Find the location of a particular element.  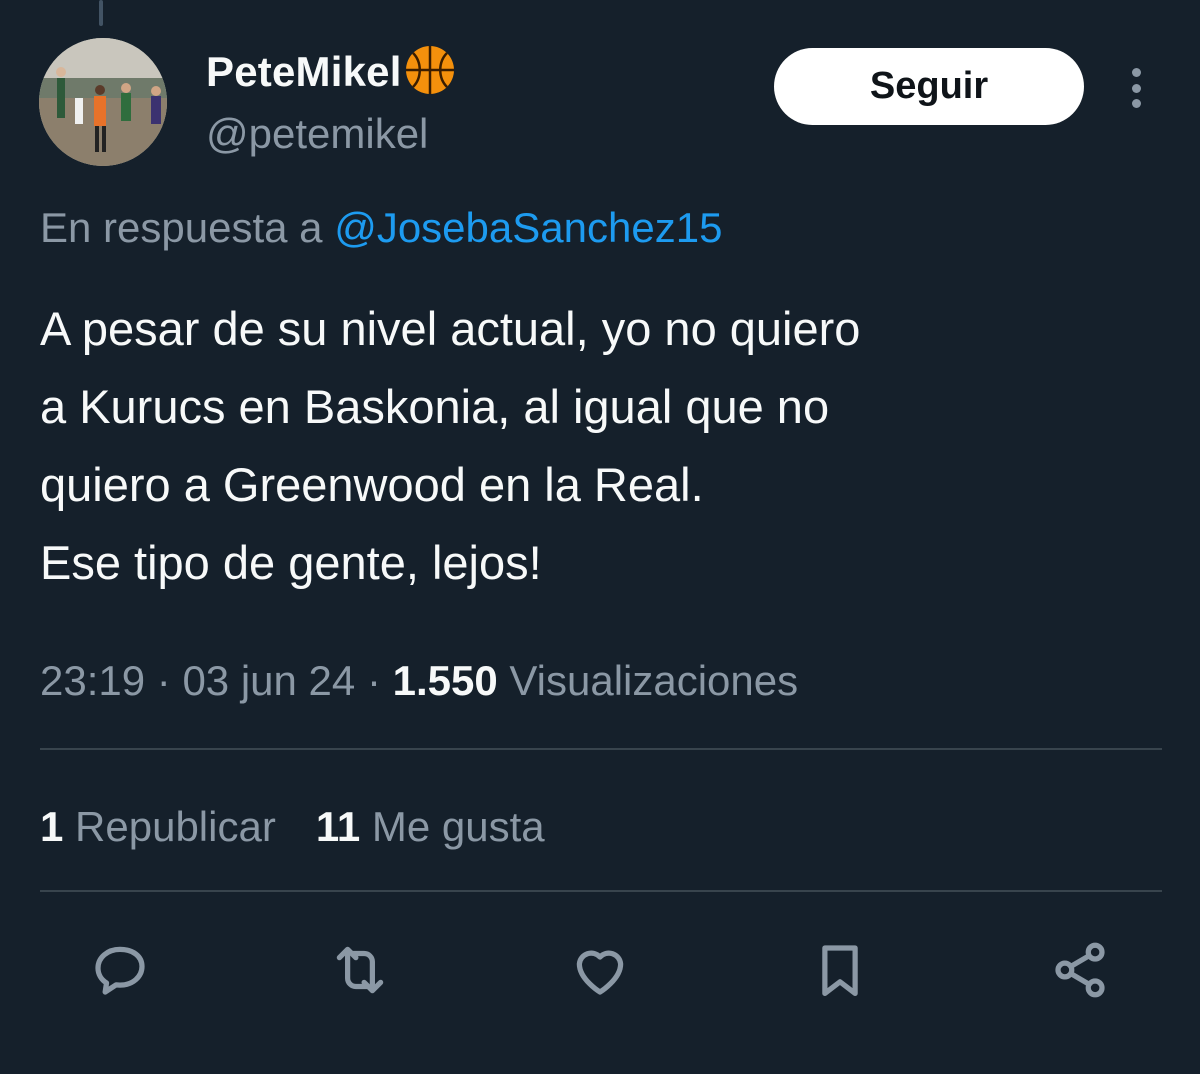

thread-connector-line is located at coordinates (101, 13).